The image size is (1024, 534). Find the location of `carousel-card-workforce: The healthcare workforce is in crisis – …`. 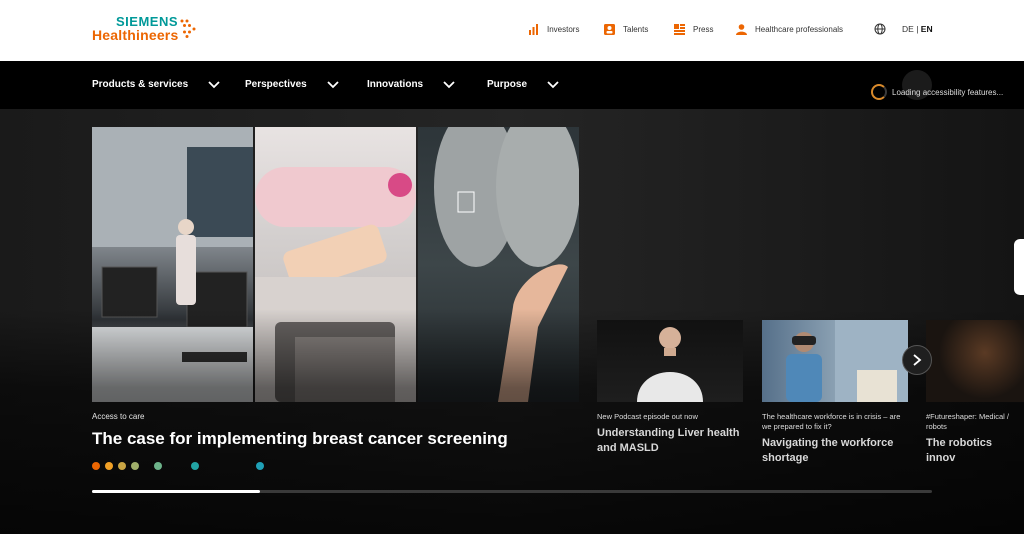

carousel-card-workforce: The healthcare workforce is in crisis – … is located at coordinates (835, 393).